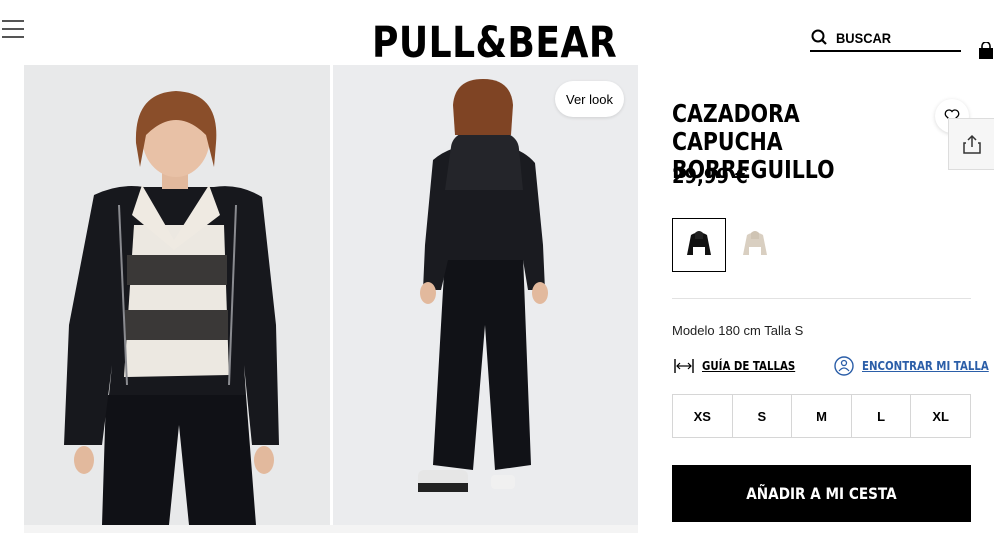  Describe the element at coordinates (986, 51) in the screenshot. I see `shopping-bag-icon` at that location.